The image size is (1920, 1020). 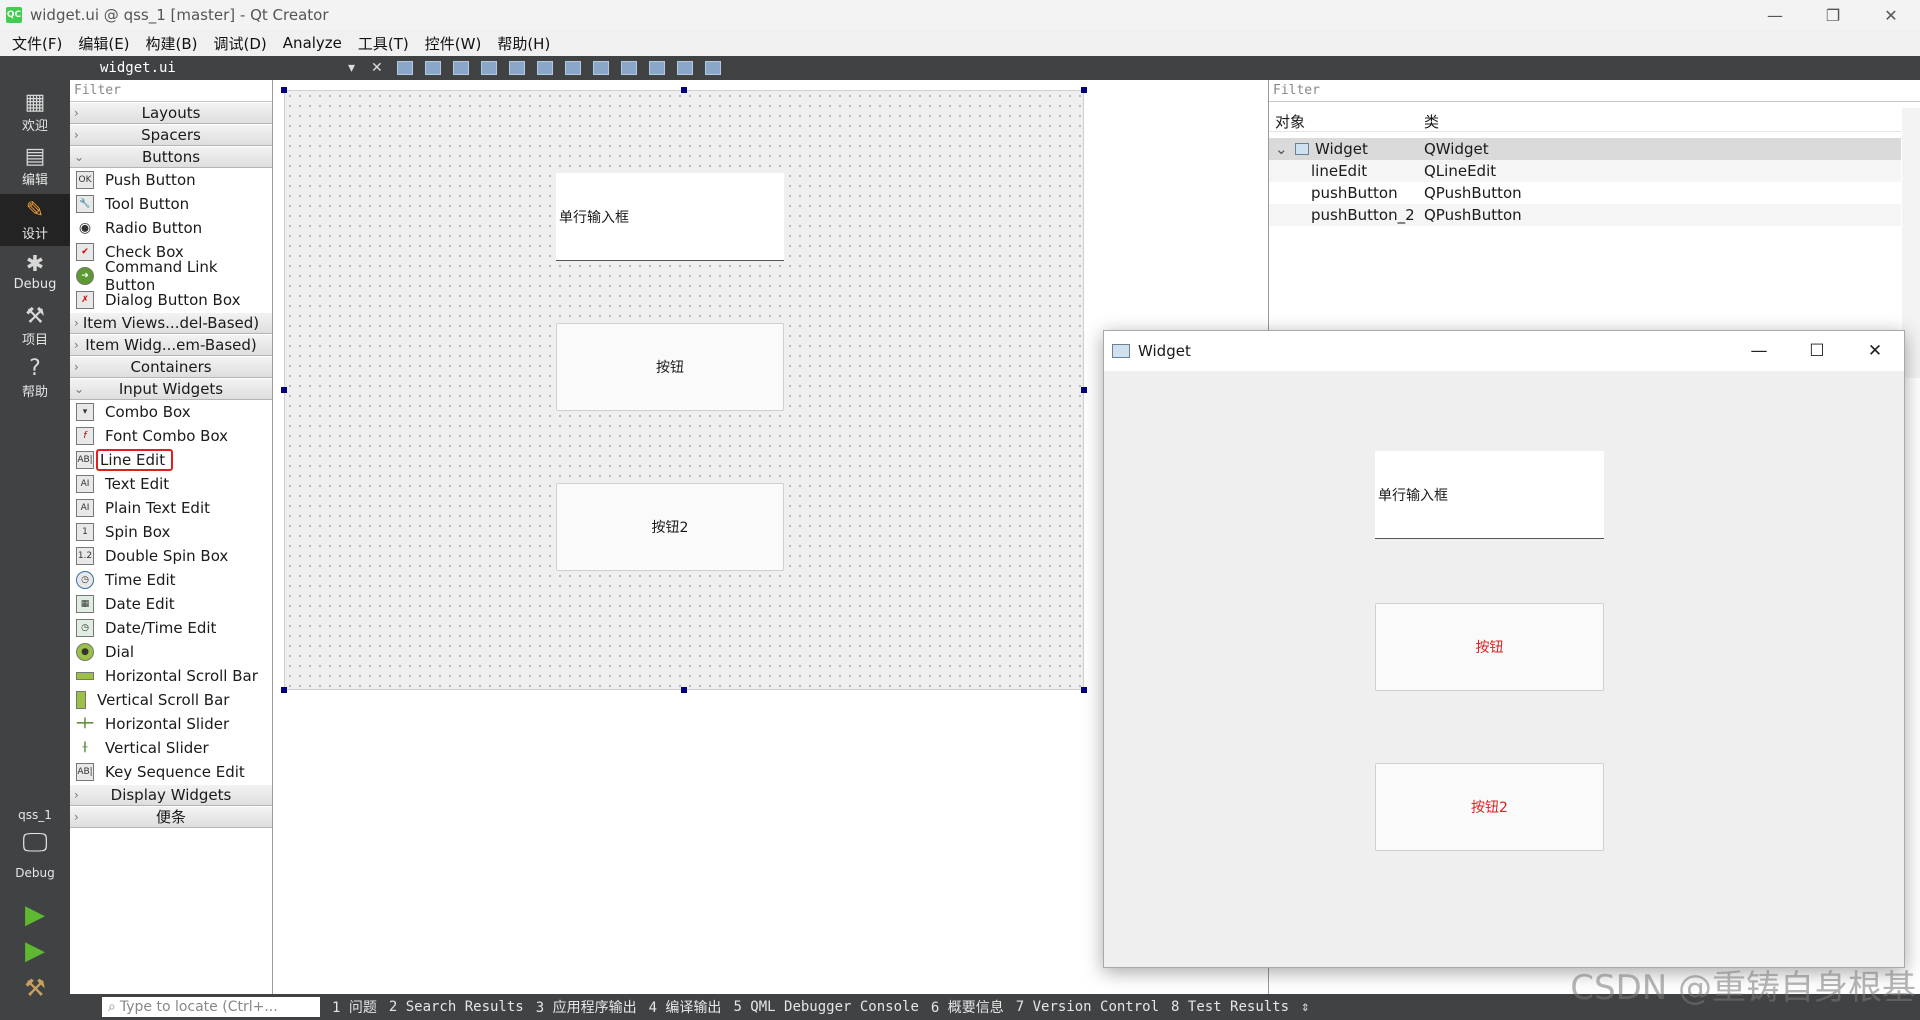 What do you see at coordinates (171, 157) in the screenshot?
I see `category-buttons: ⌄ Buttons` at bounding box center [171, 157].